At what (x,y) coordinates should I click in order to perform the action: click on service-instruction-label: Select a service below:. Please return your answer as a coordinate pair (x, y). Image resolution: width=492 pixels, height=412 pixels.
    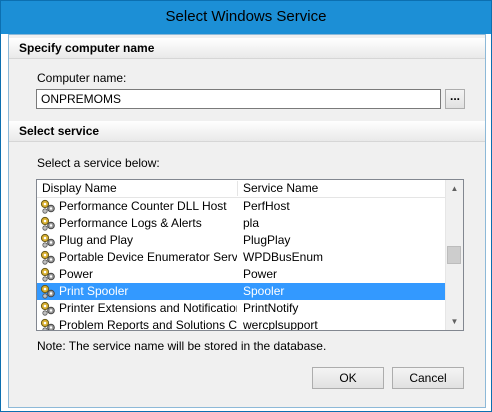
    Looking at the image, I should click on (98, 163).